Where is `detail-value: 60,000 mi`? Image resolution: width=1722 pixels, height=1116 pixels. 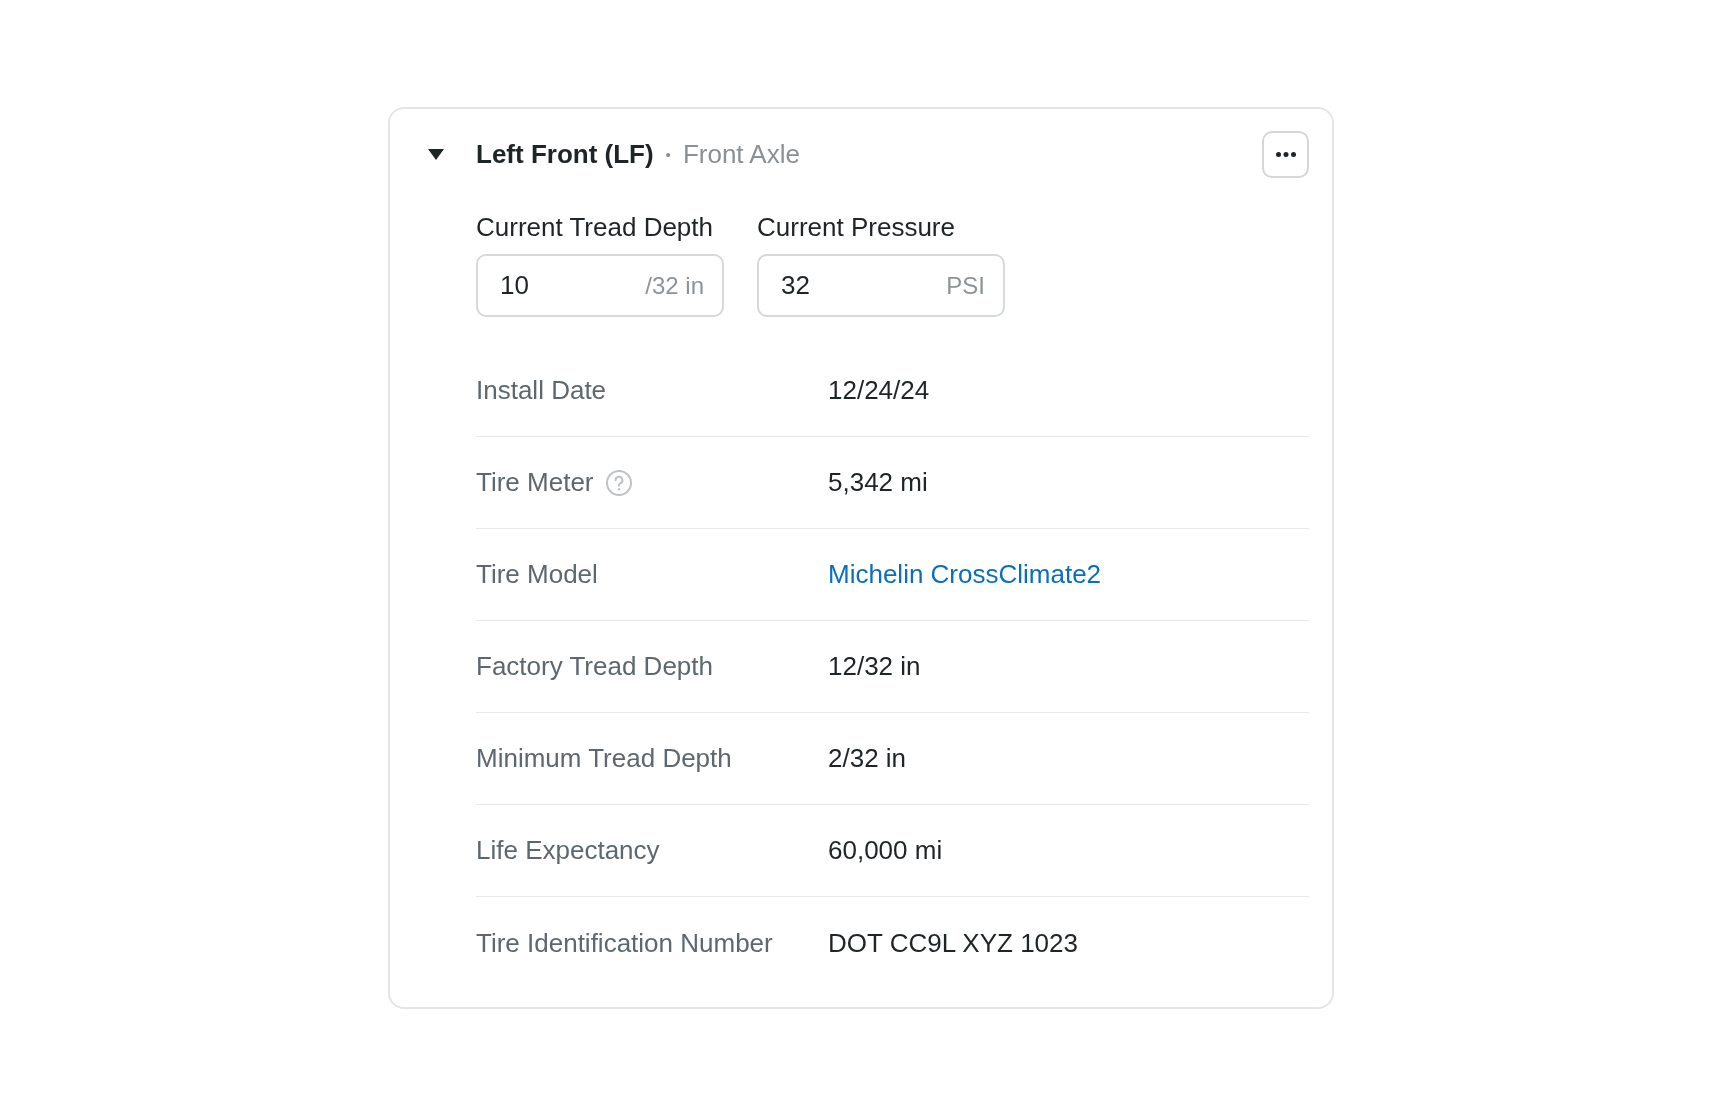 detail-value: 60,000 mi is located at coordinates (885, 850).